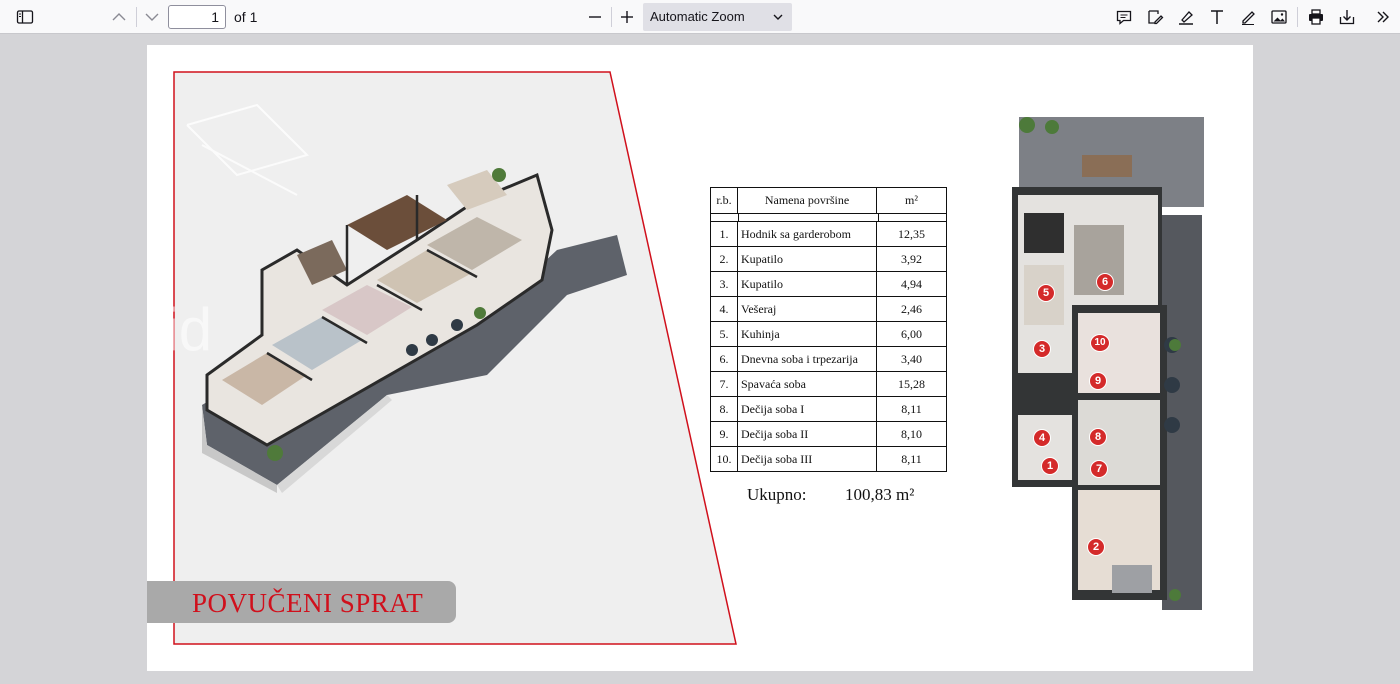 This screenshot has height=684, width=1400. Describe the element at coordinates (197, 17) in the screenshot. I see `page-number-input` at that location.